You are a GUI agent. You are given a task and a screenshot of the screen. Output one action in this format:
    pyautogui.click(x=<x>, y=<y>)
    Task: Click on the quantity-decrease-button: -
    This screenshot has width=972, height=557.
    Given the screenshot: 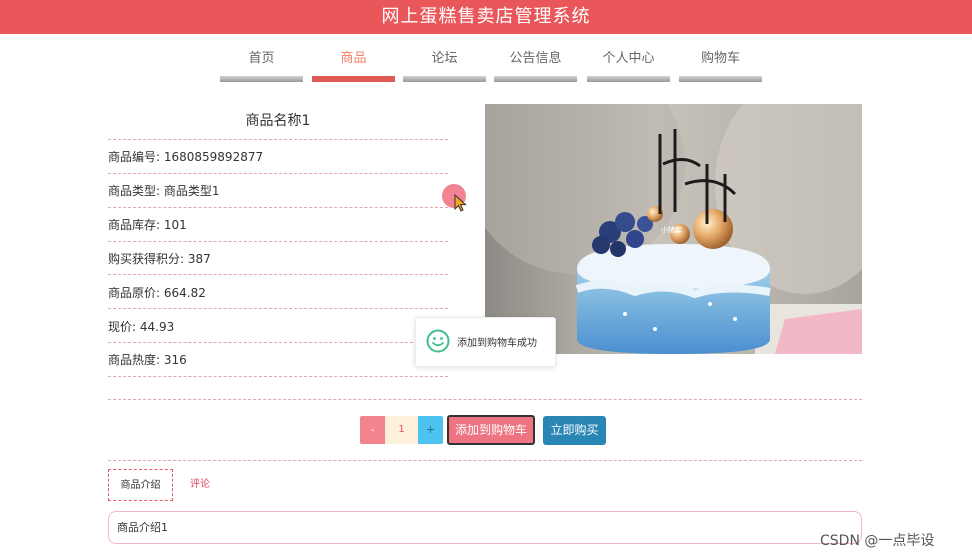 What is the action you would take?
    pyautogui.click(x=372, y=430)
    